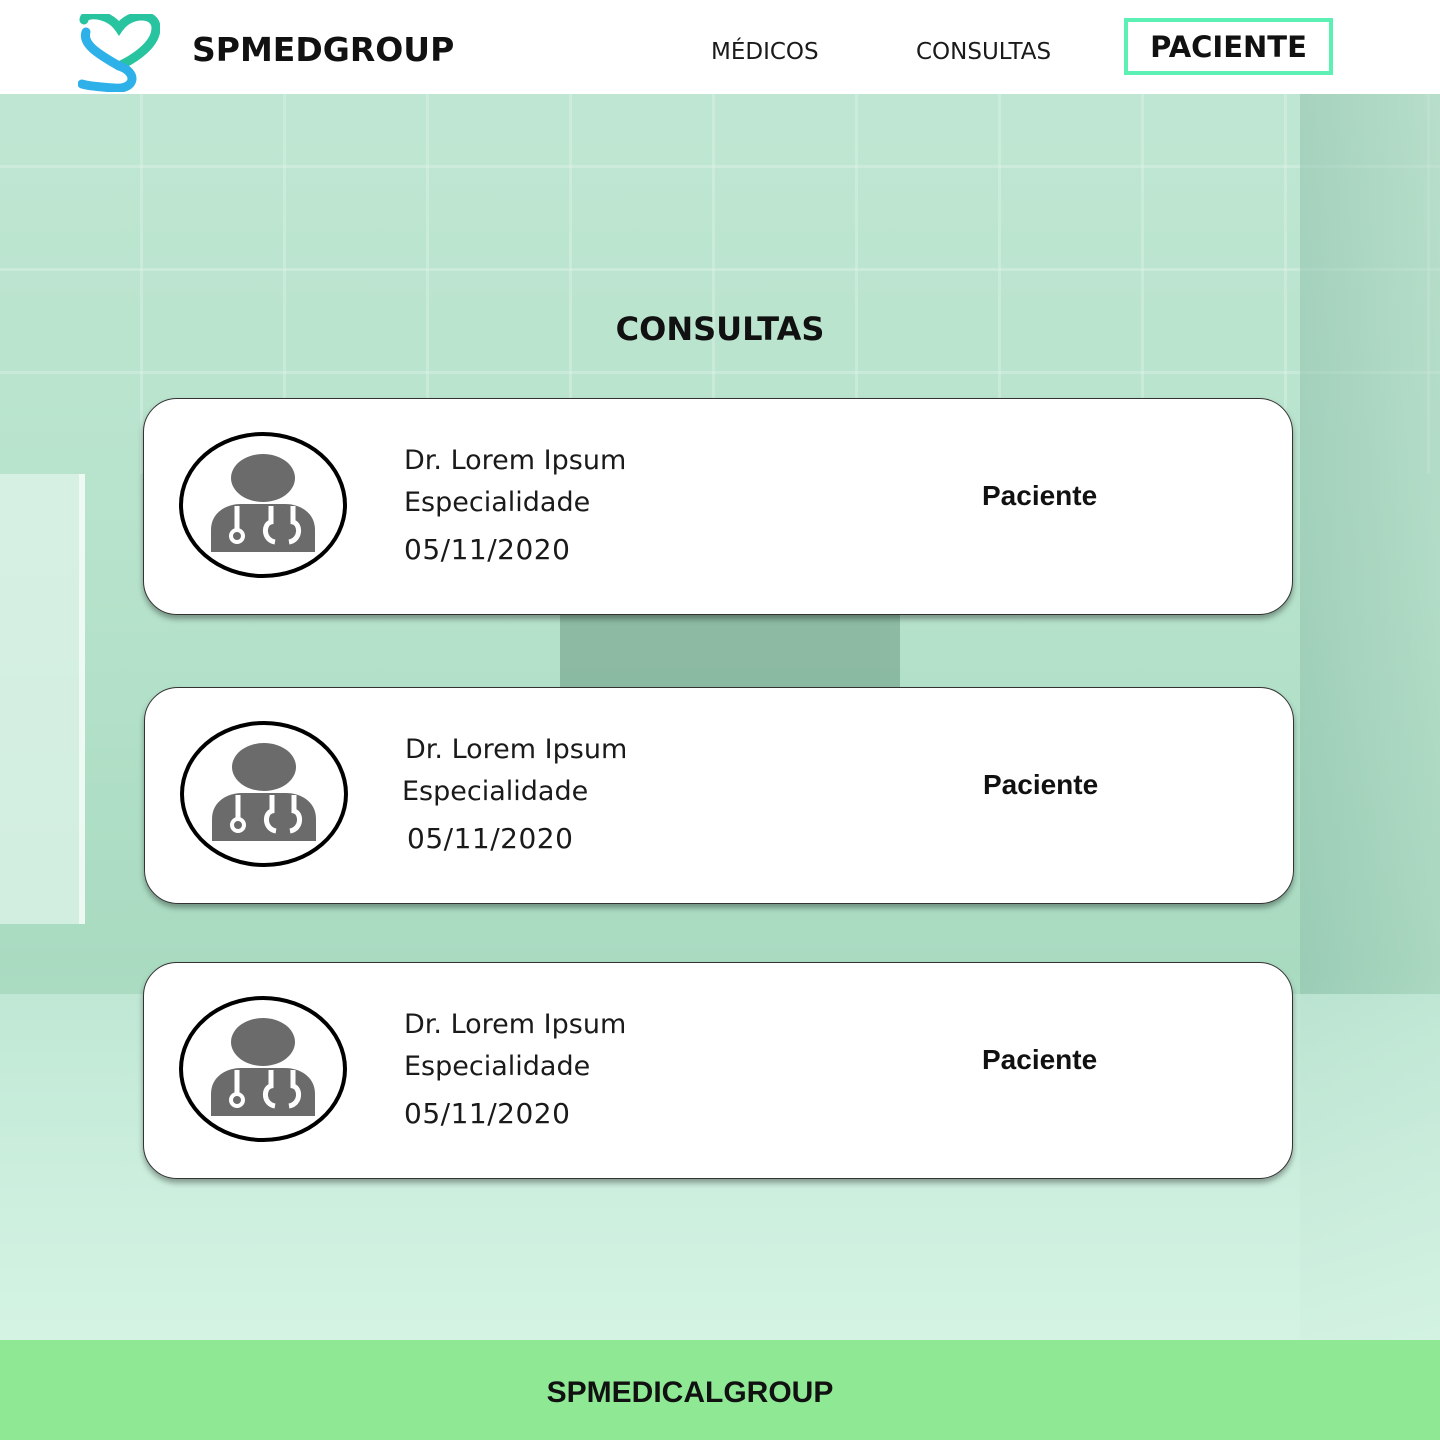  Describe the element at coordinates (765, 52) in the screenshot. I see `nav-medicos-link: MÉDICOS` at that location.